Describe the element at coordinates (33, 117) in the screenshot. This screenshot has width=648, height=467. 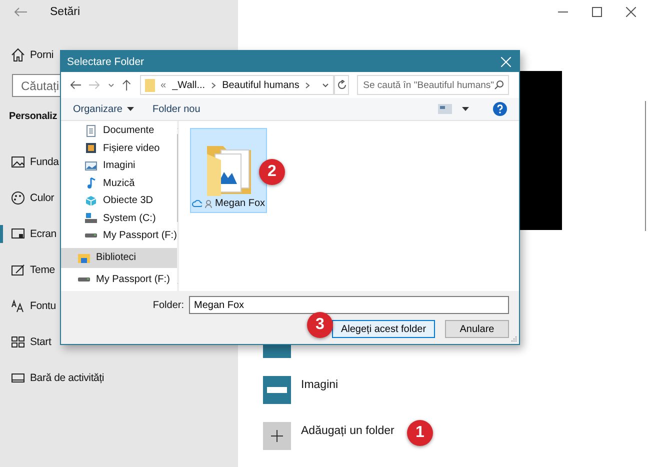
I see `section-heading: Personaliz` at that location.